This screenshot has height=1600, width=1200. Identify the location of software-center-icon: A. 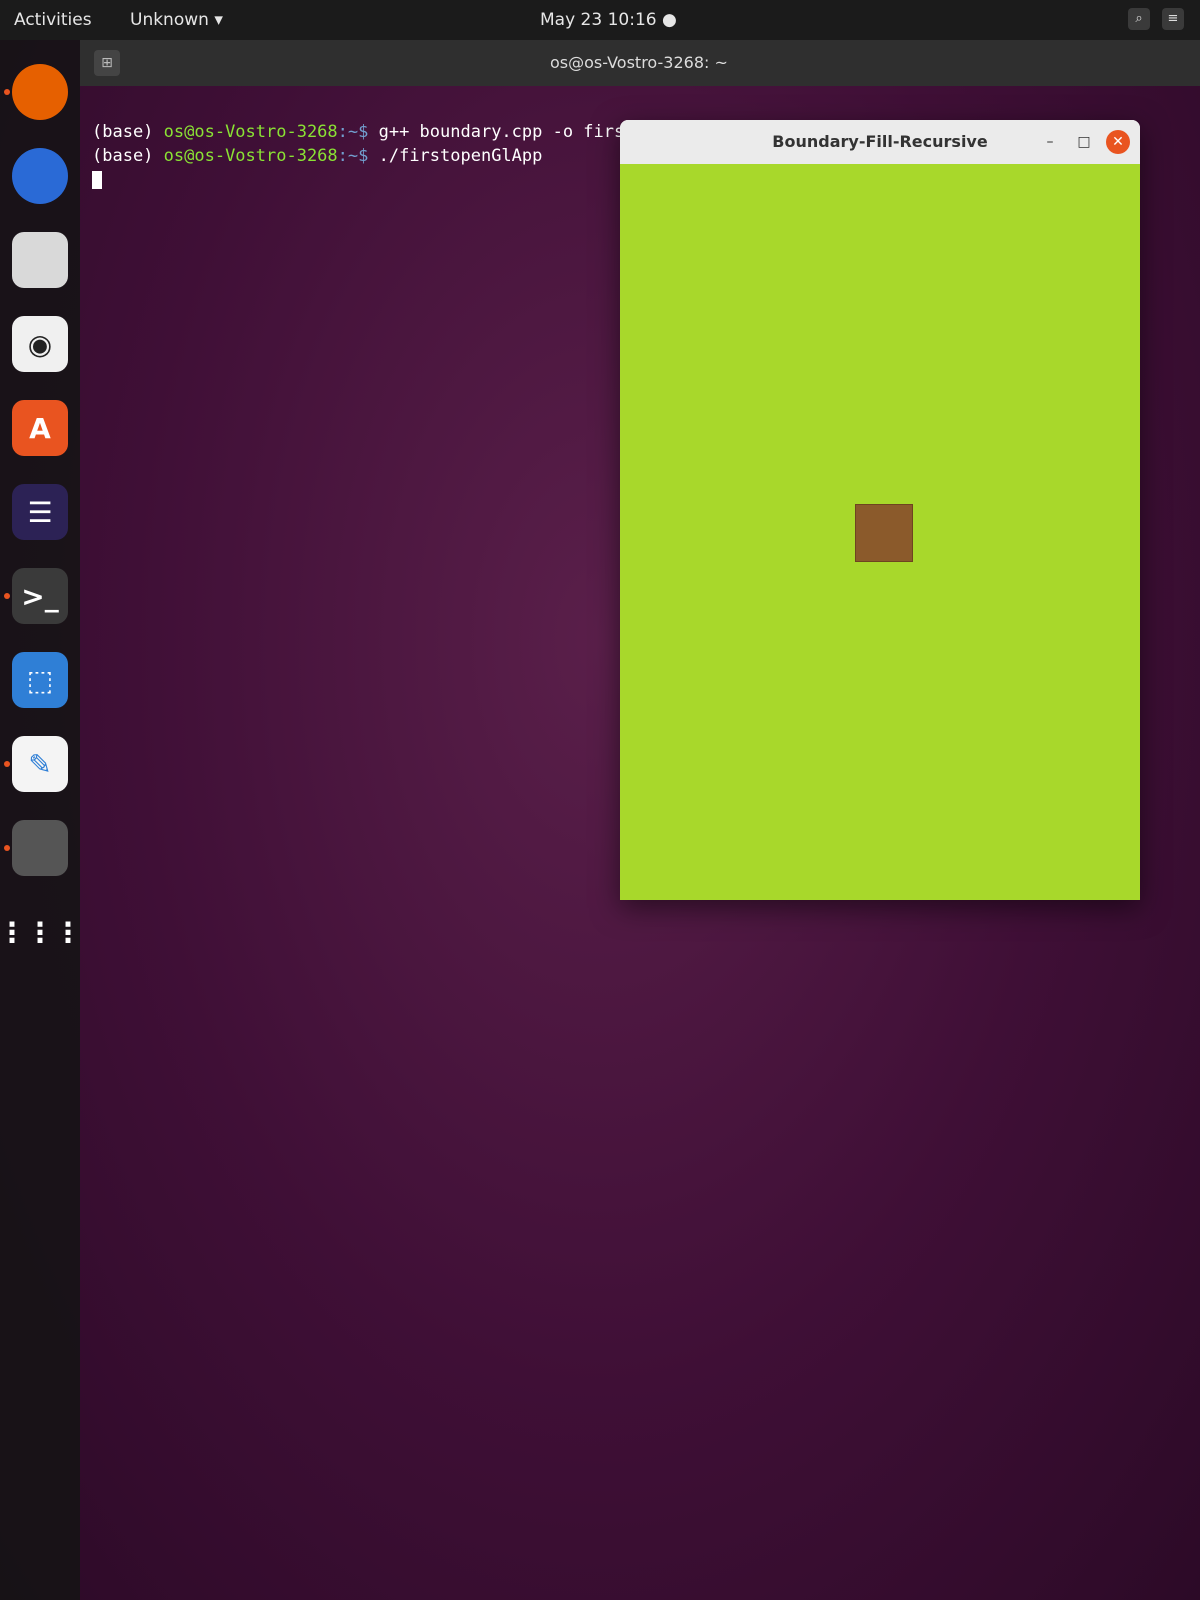
(40, 428).